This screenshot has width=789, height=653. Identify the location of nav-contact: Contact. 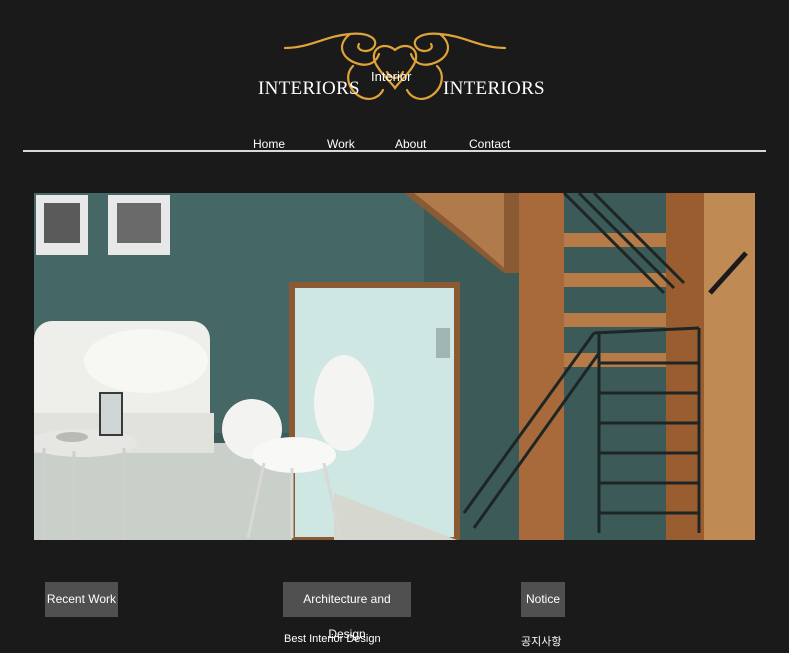
(489, 144).